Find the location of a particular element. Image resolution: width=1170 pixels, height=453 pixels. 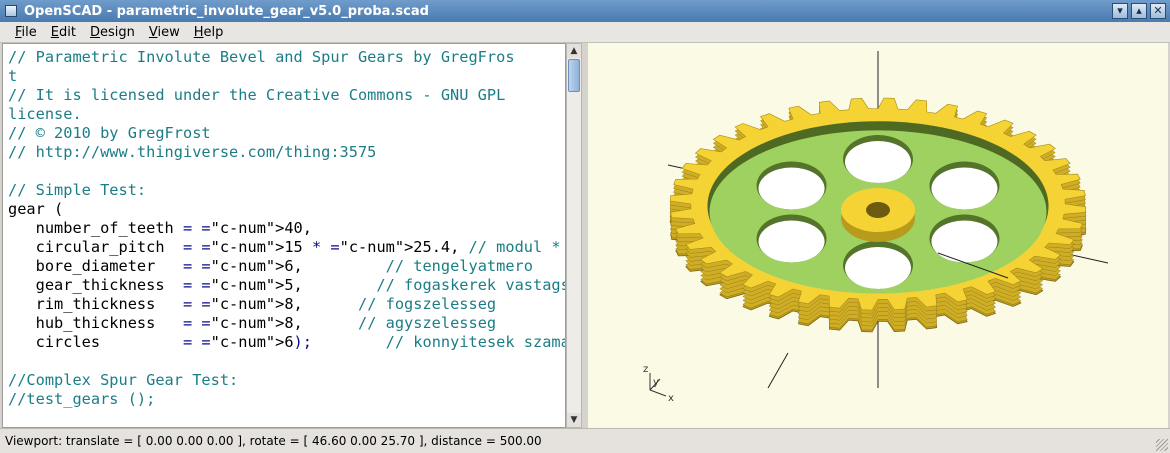

code-line: gear ( is located at coordinates (286, 209).